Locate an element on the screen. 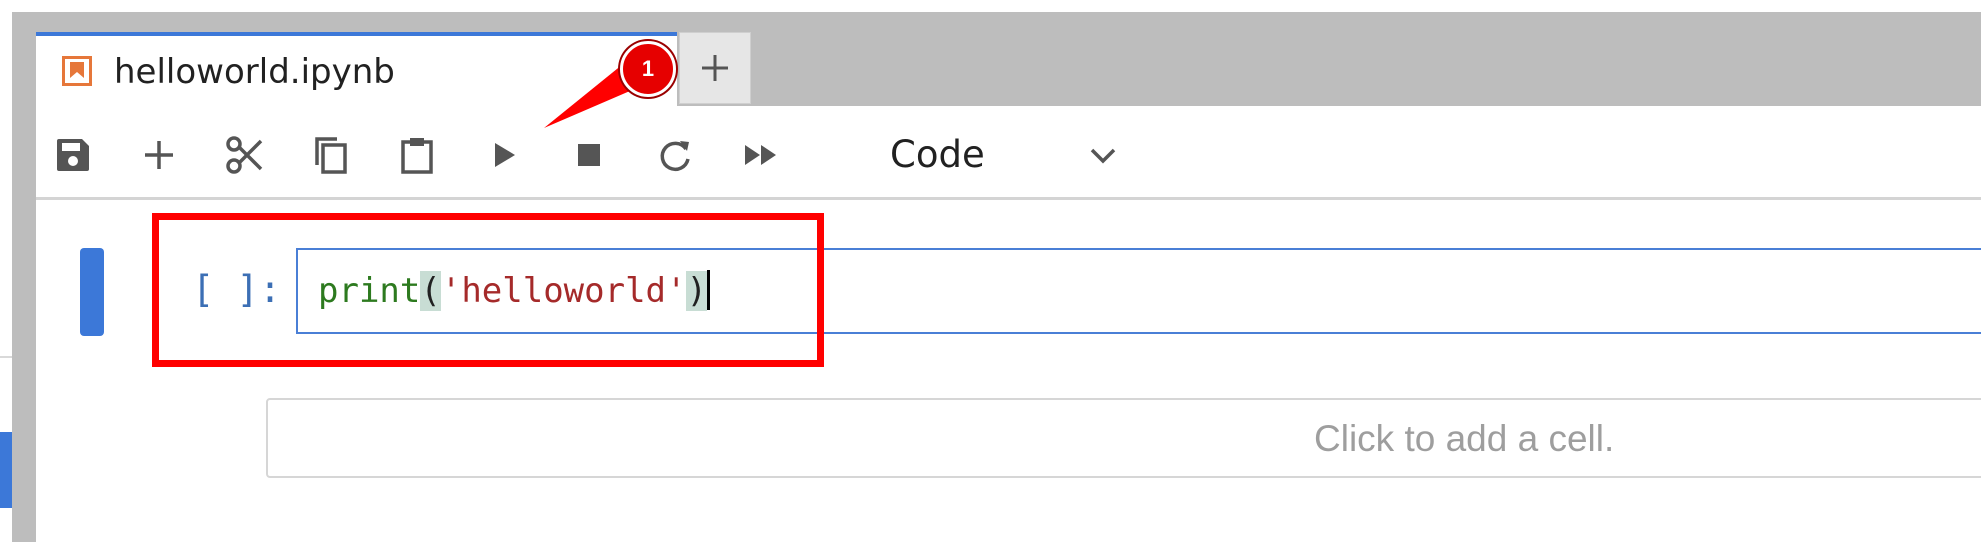 The image size is (1981, 542). annotation-badge: 1 is located at coordinates (648, 69).